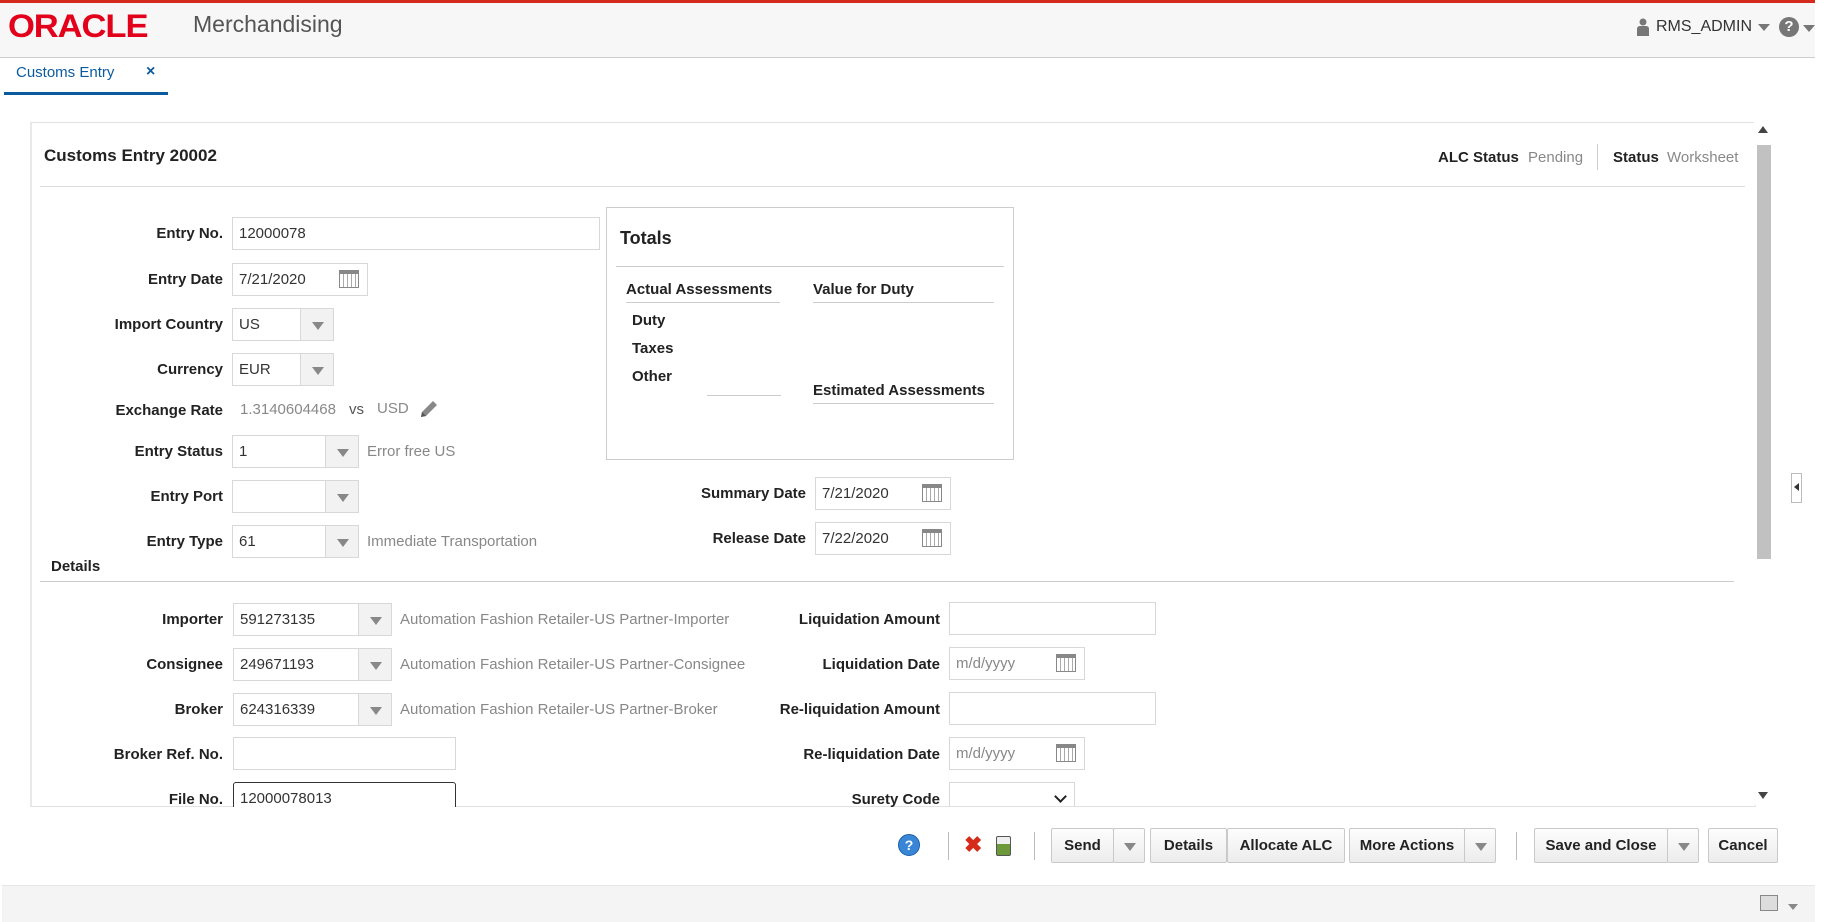 The width and height of the screenshot is (1825, 922). Describe the element at coordinates (184, 541) in the screenshot. I see `entry-type-label: Entry Type` at that location.